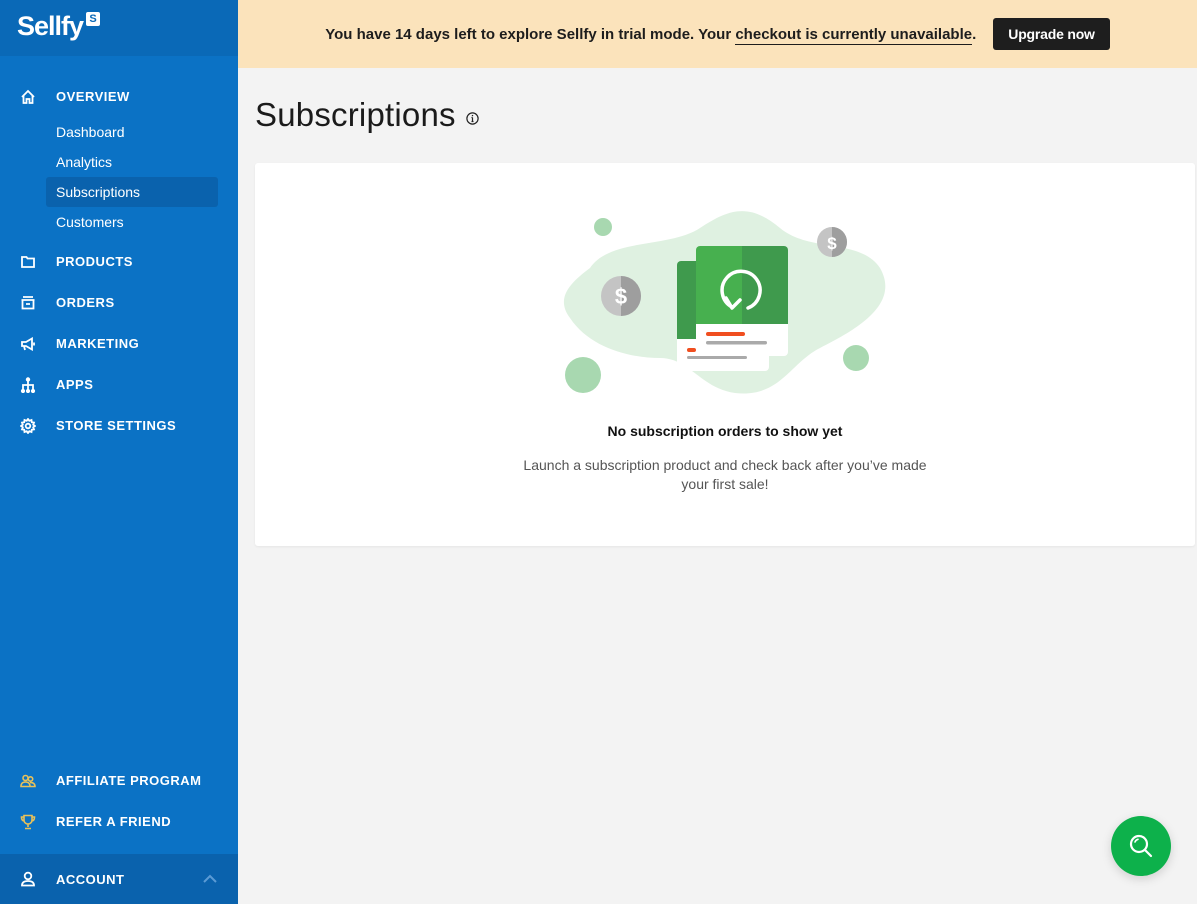 The height and width of the screenshot is (904, 1197). I want to click on page-header: Subscriptions, so click(367, 115).